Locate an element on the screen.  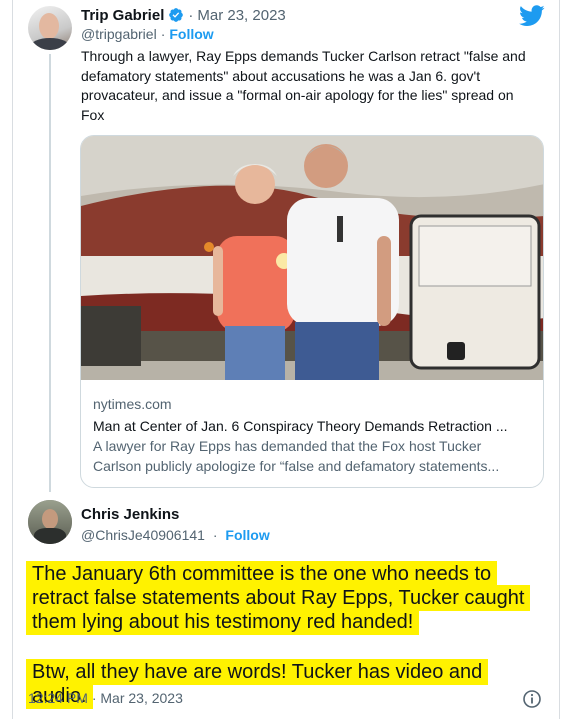
follow-button: Follow is located at coordinates (191, 34).